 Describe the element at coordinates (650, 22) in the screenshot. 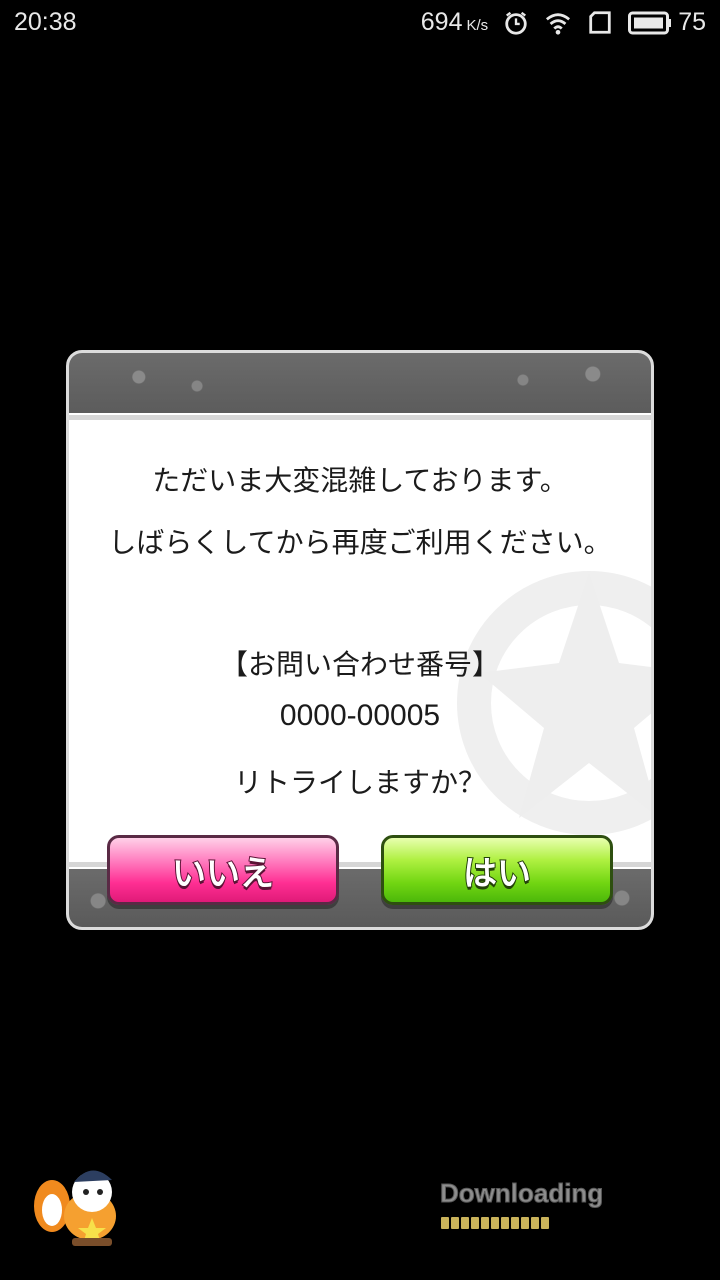

I see `battery-icon` at that location.